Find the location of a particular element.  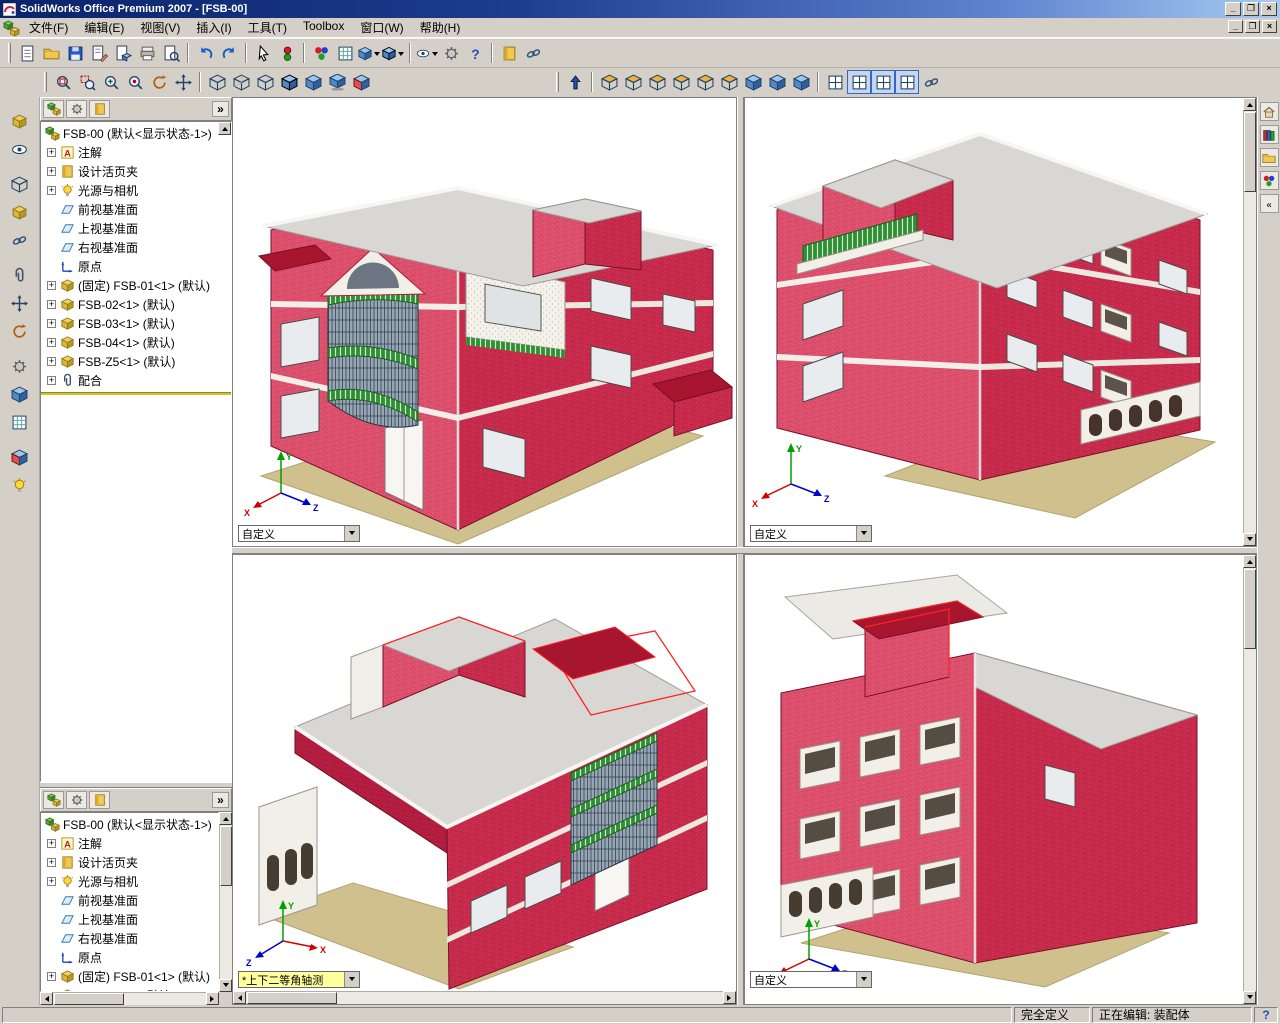

trimetric-view-button is located at coordinates (777, 82).